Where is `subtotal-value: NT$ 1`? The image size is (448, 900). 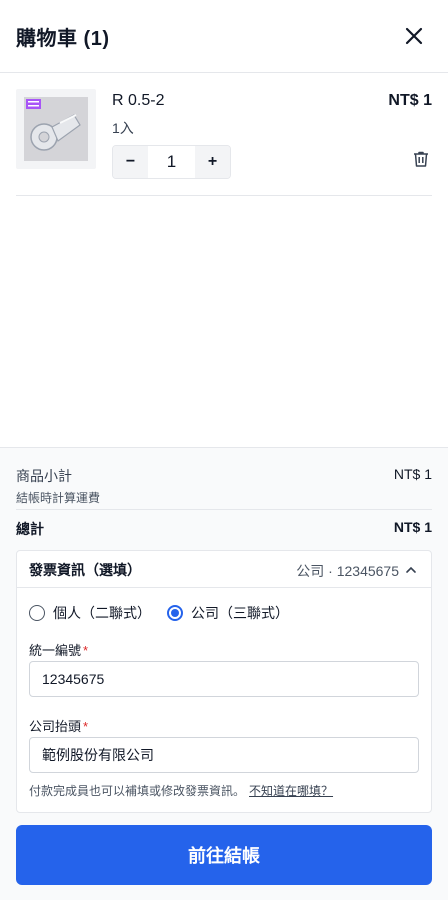
subtotal-value: NT$ 1 is located at coordinates (412, 474).